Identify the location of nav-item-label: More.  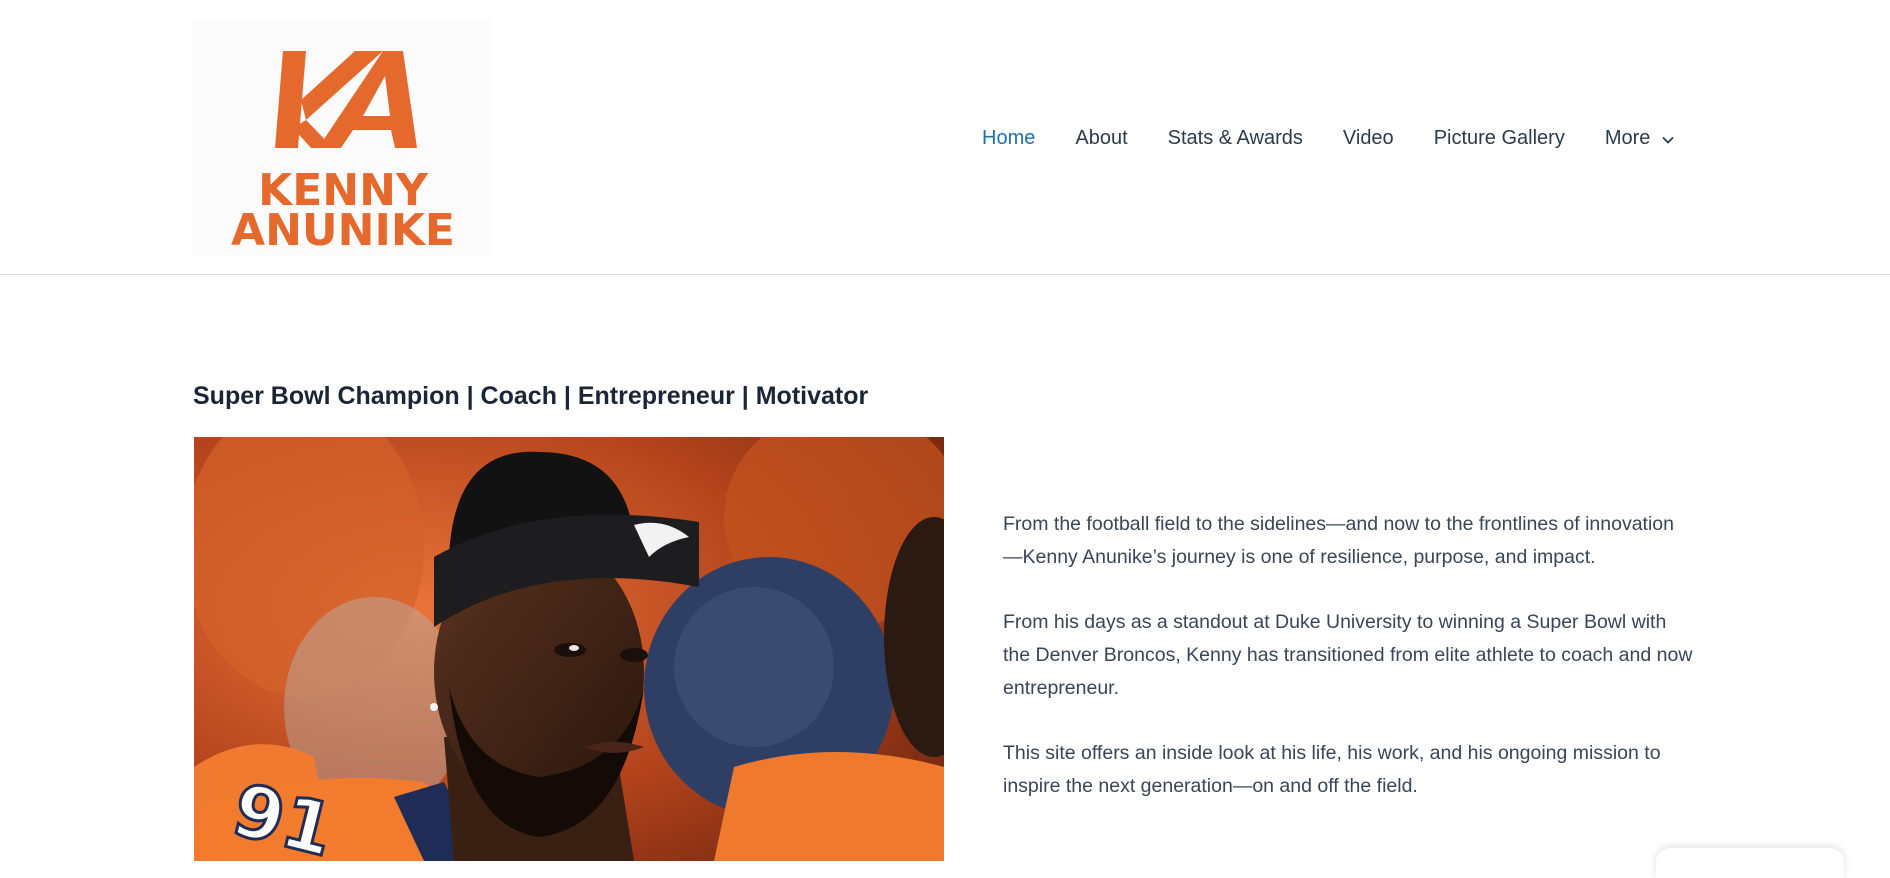
(1627, 137).